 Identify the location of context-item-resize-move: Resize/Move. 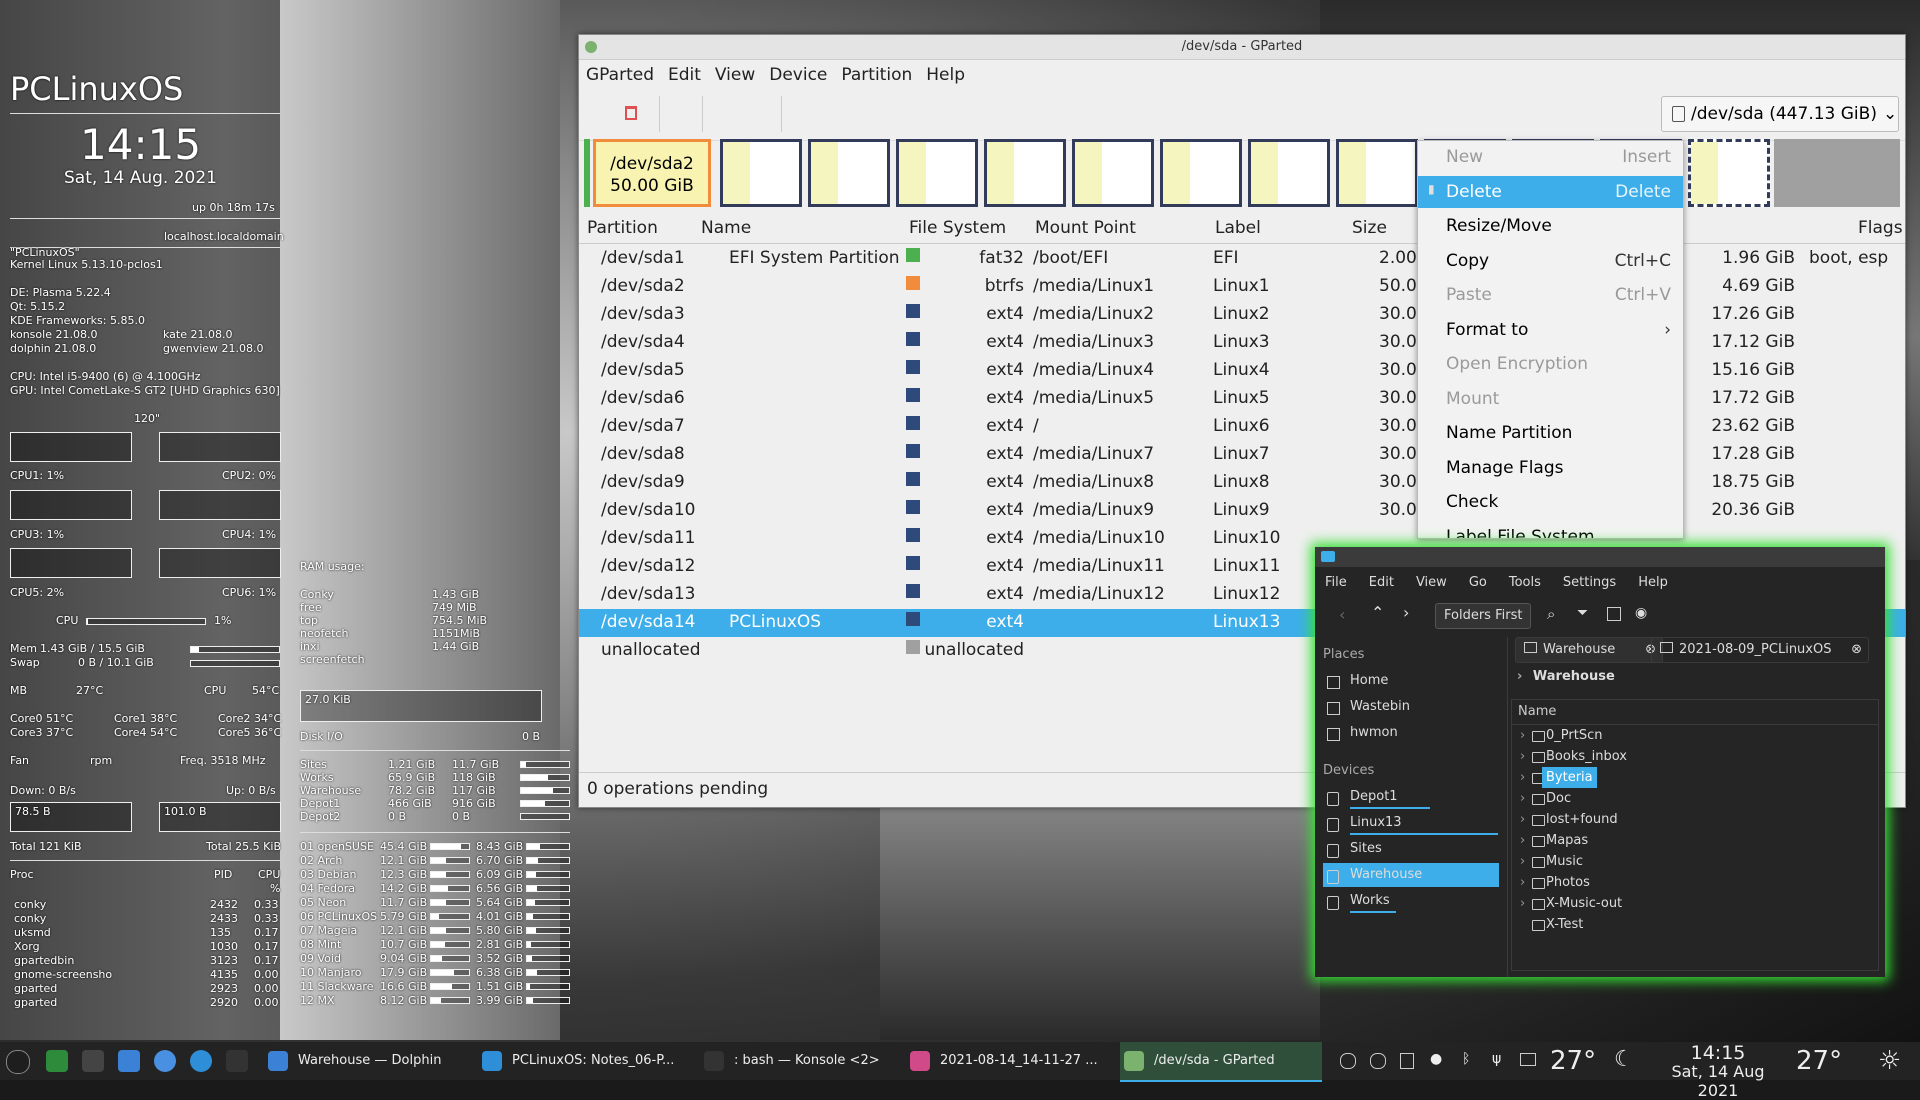
(1550, 226).